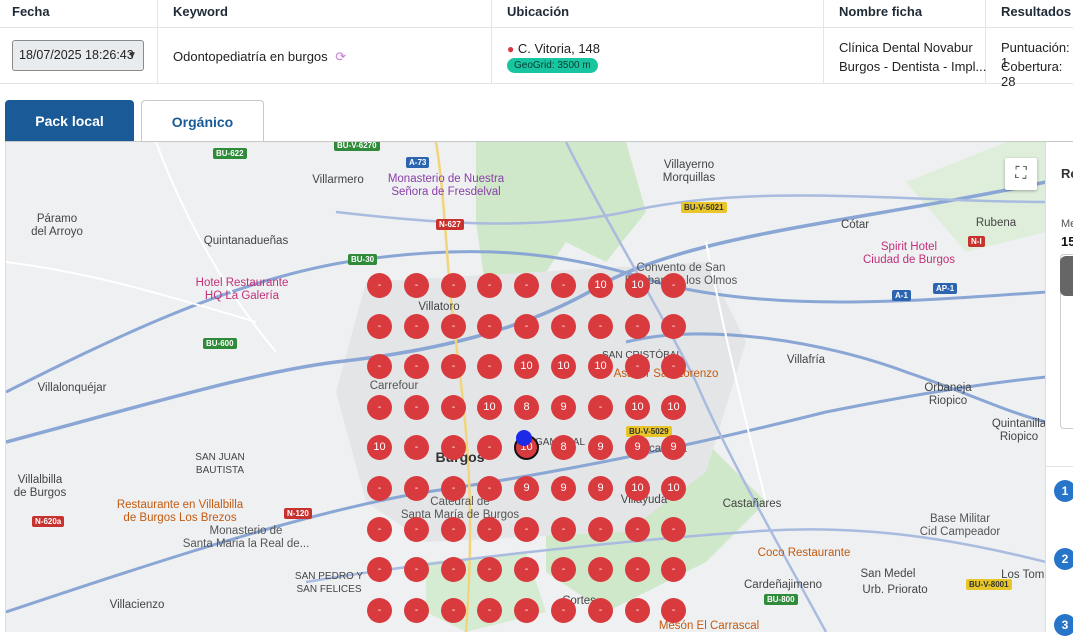 This screenshot has width=1073, height=636. Describe the element at coordinates (329, 583) in the screenshot. I see `map-label: SAN PEDRO Y SAN FELICES` at that location.